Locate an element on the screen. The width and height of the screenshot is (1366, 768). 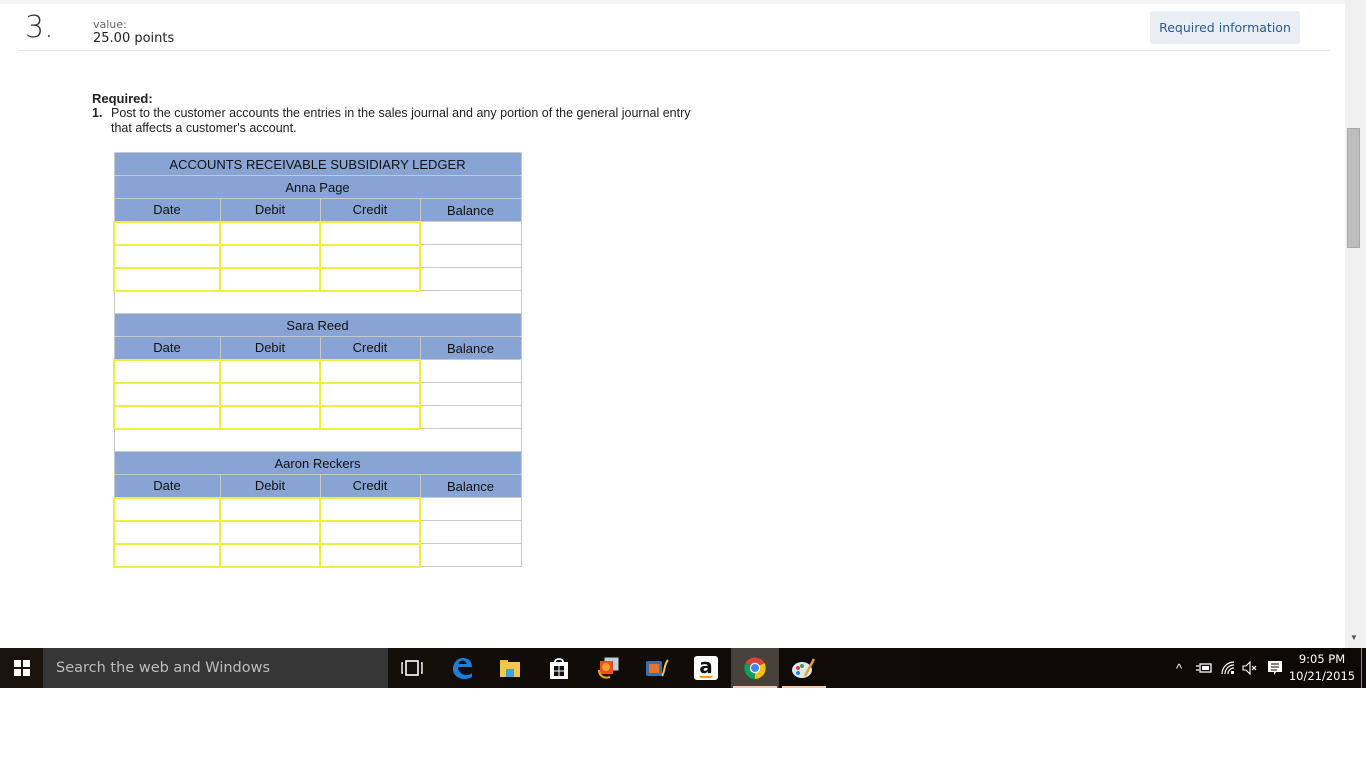
battery-button is located at coordinates (1204, 668).